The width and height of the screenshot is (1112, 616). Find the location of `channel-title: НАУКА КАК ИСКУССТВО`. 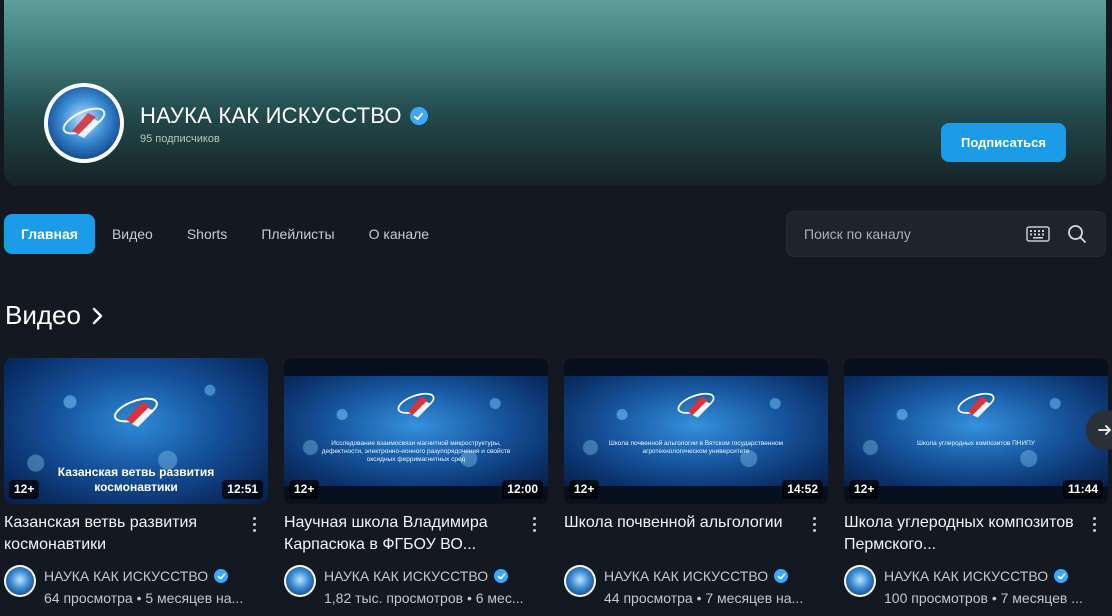

channel-title: НАУКА КАК ИСКУССТВО is located at coordinates (284, 116).